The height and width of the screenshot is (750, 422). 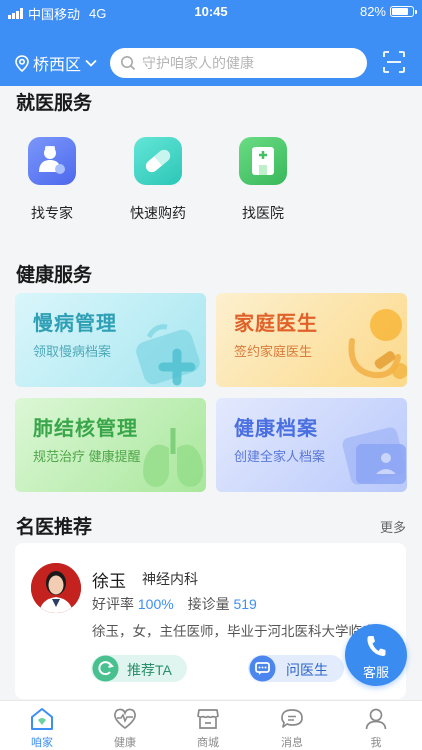 What do you see at coordinates (377, 344) in the screenshot?
I see `stethoscope-icon` at bounding box center [377, 344].